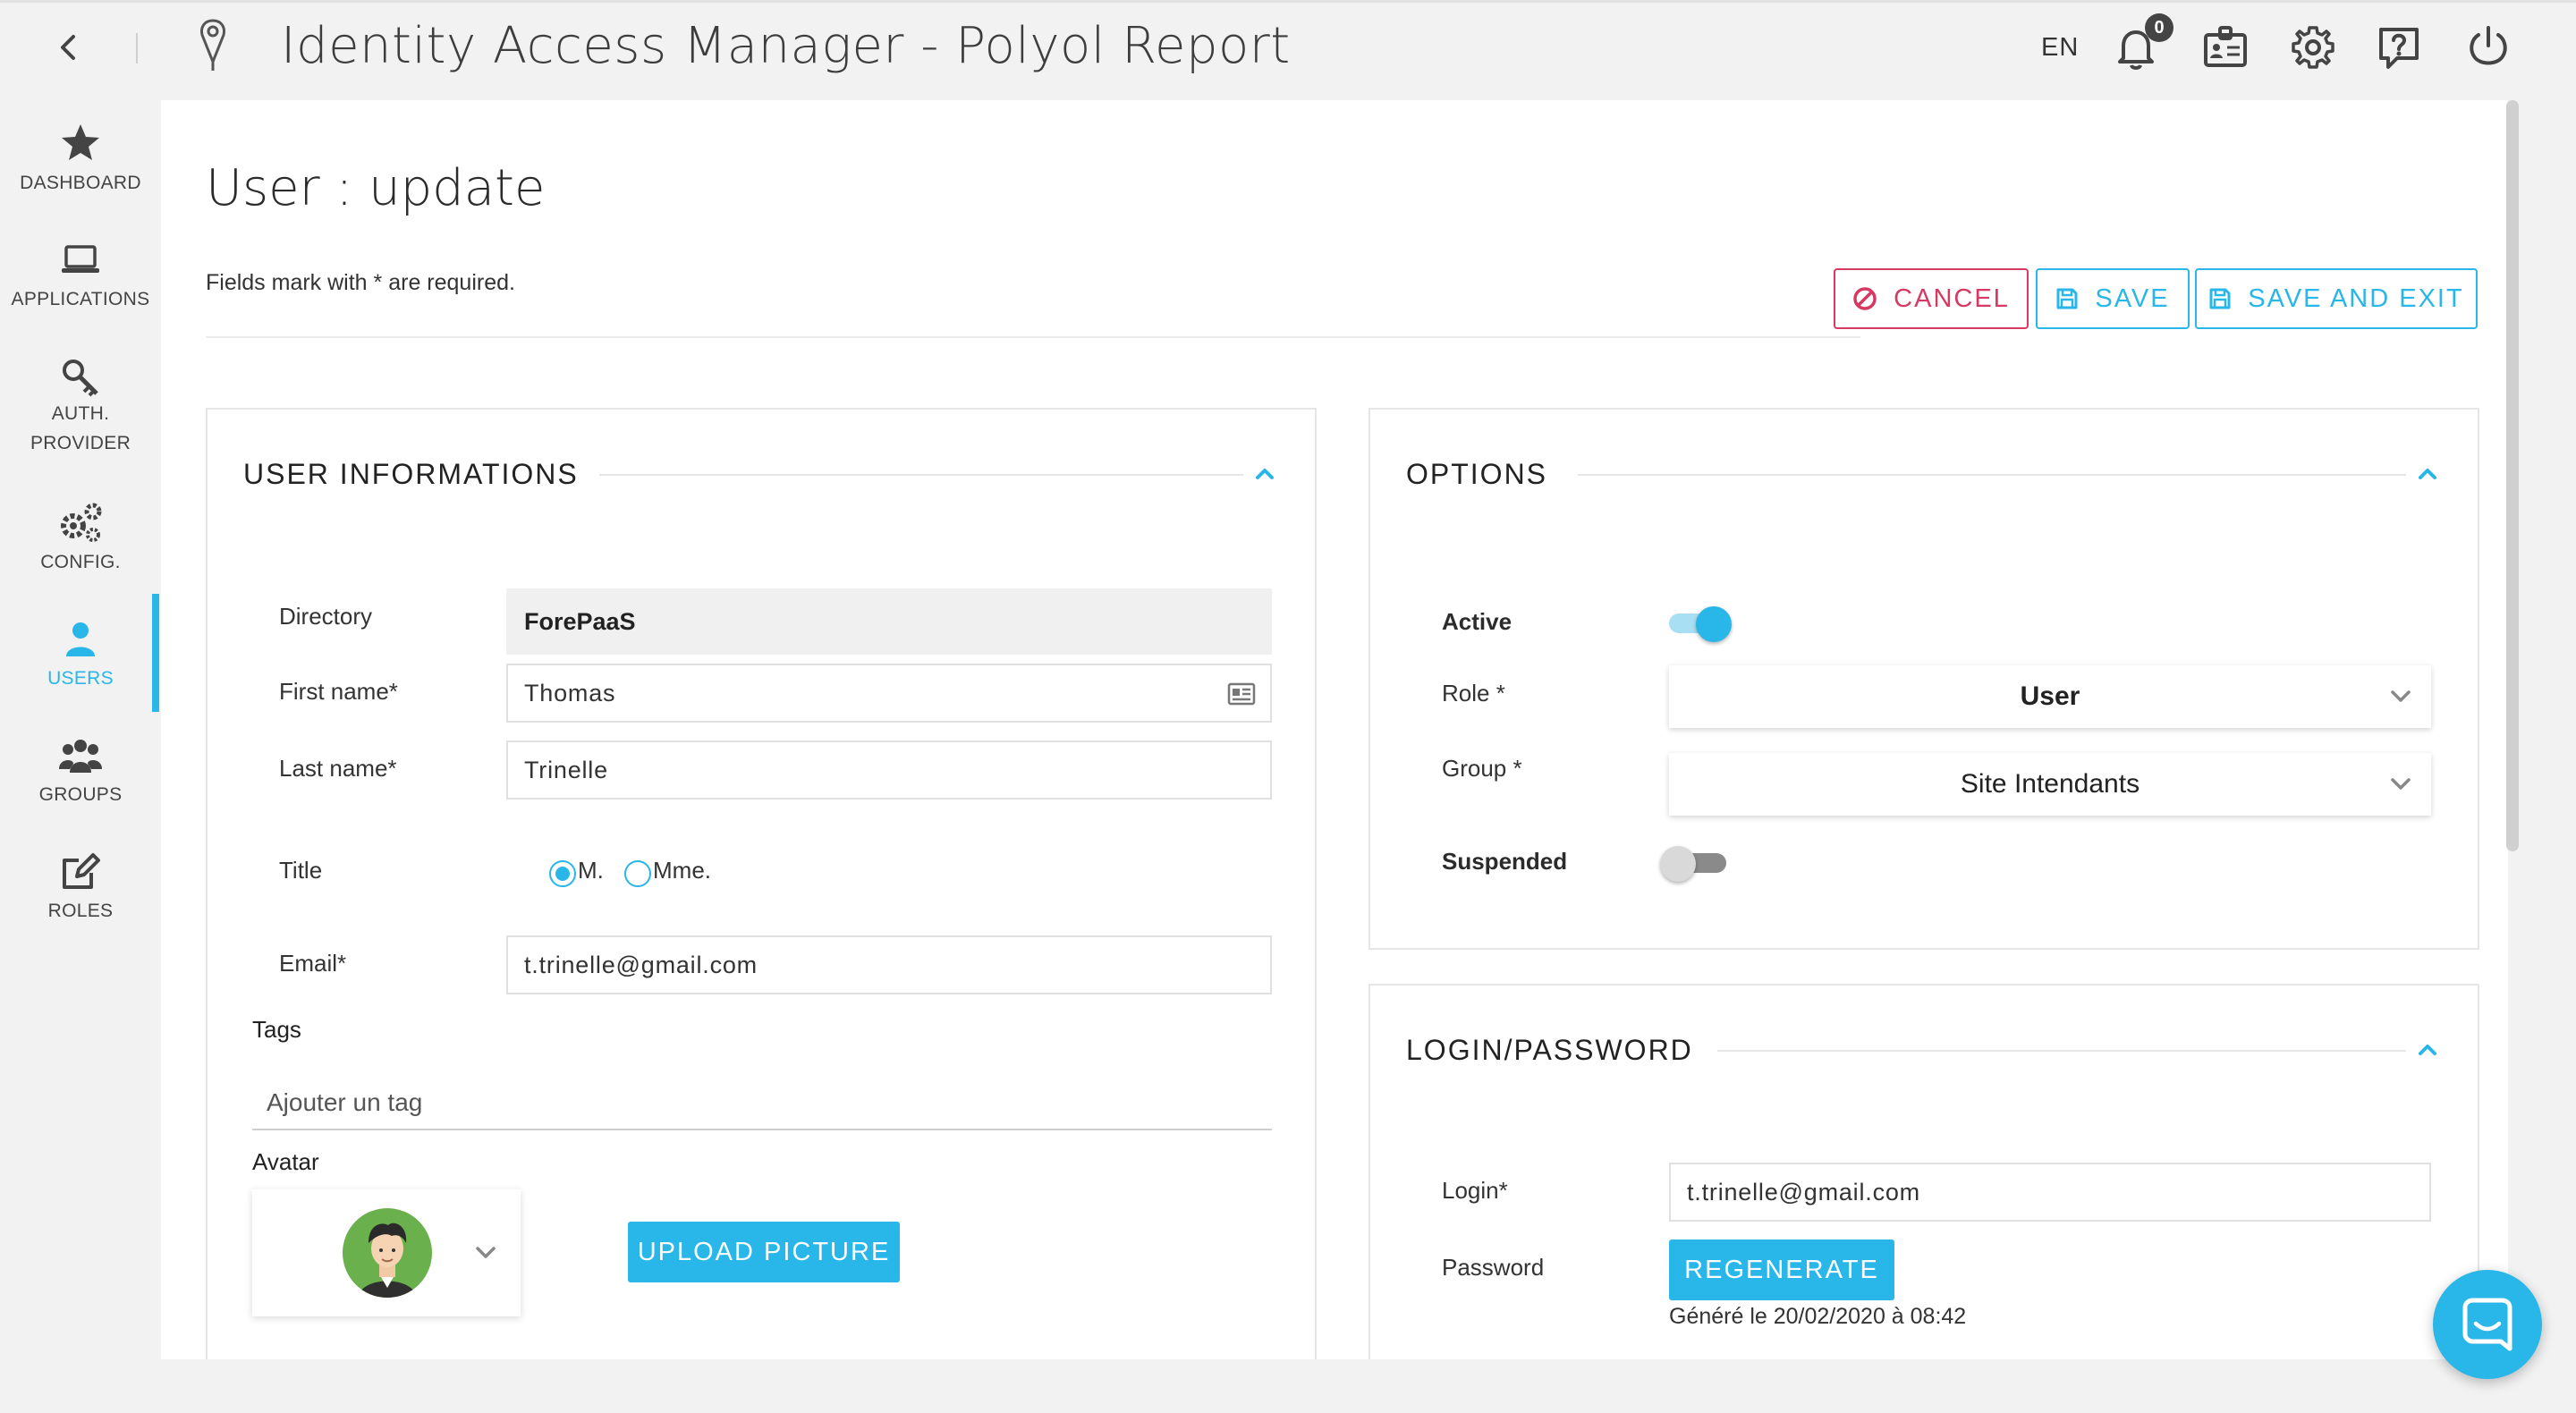 This screenshot has width=2576, height=1413. What do you see at coordinates (376, 188) in the screenshot?
I see `page-title: User : update` at bounding box center [376, 188].